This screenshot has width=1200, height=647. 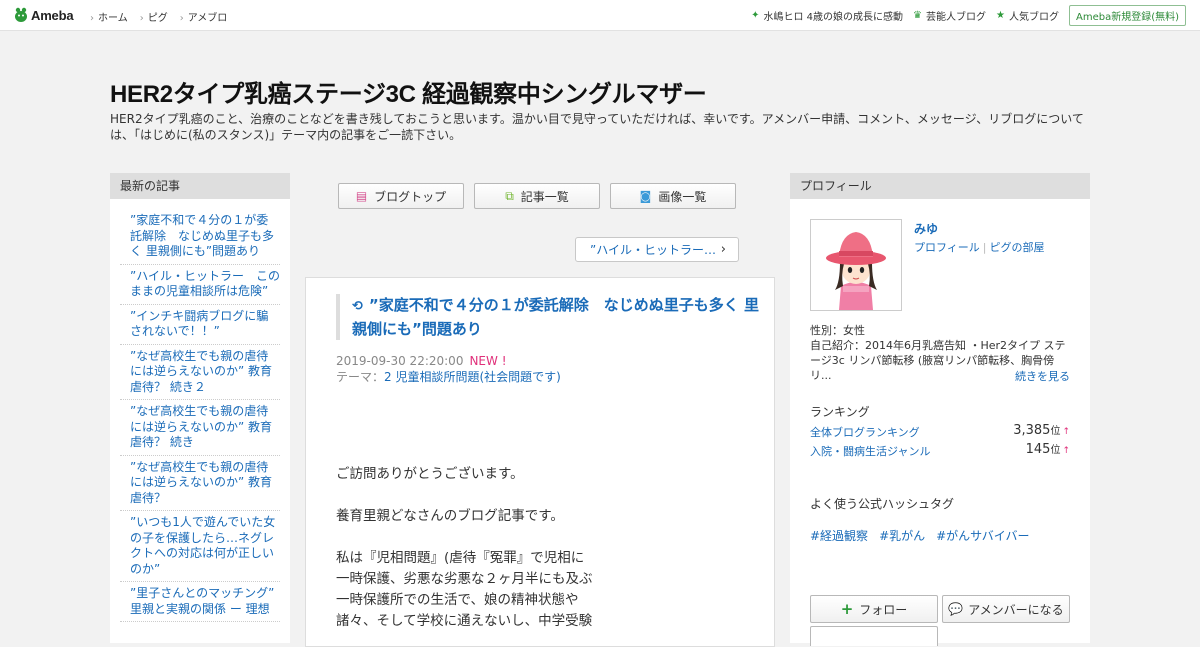 I want to click on article-header: ⟲ ”家庭不和で４分の１が委託解除 なじめぬ里子も多く 里親側にも”問題あり, so click(x=549, y=317).